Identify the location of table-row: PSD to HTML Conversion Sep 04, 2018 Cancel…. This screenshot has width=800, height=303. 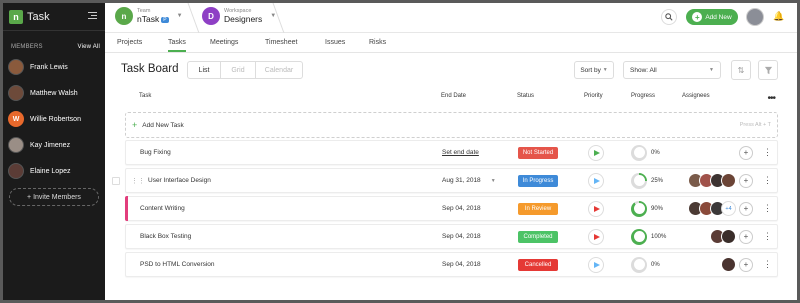
(451, 264).